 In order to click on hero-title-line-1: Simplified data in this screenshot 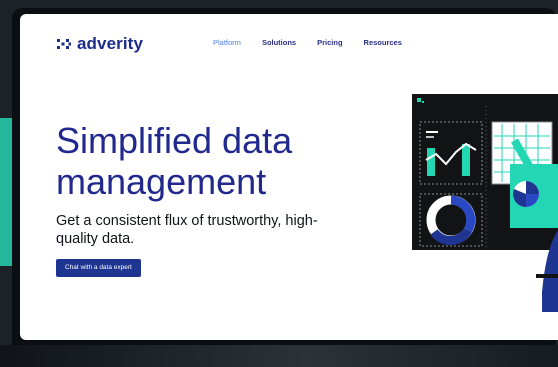, I will do `click(174, 140)`.